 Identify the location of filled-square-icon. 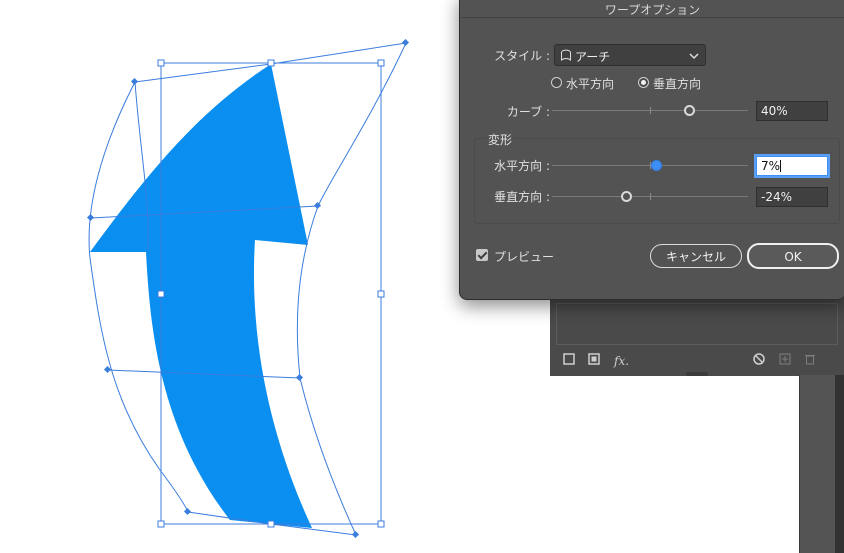
(594, 360).